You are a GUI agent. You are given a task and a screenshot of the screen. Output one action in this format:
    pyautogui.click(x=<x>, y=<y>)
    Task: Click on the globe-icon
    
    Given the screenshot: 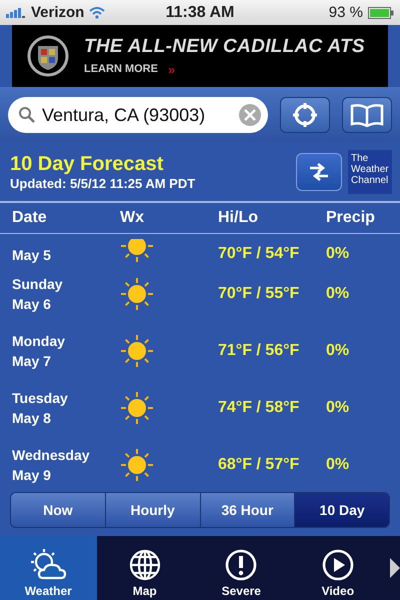 What is the action you would take?
    pyautogui.click(x=145, y=565)
    